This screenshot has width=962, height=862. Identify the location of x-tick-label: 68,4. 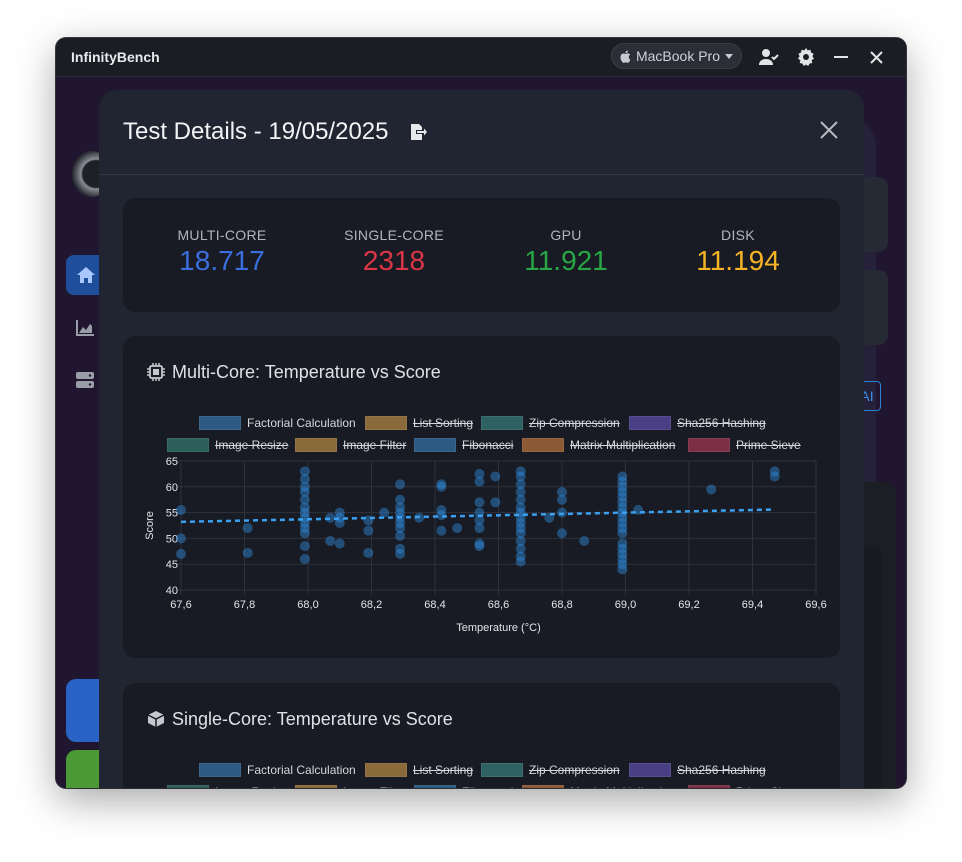
(434, 605).